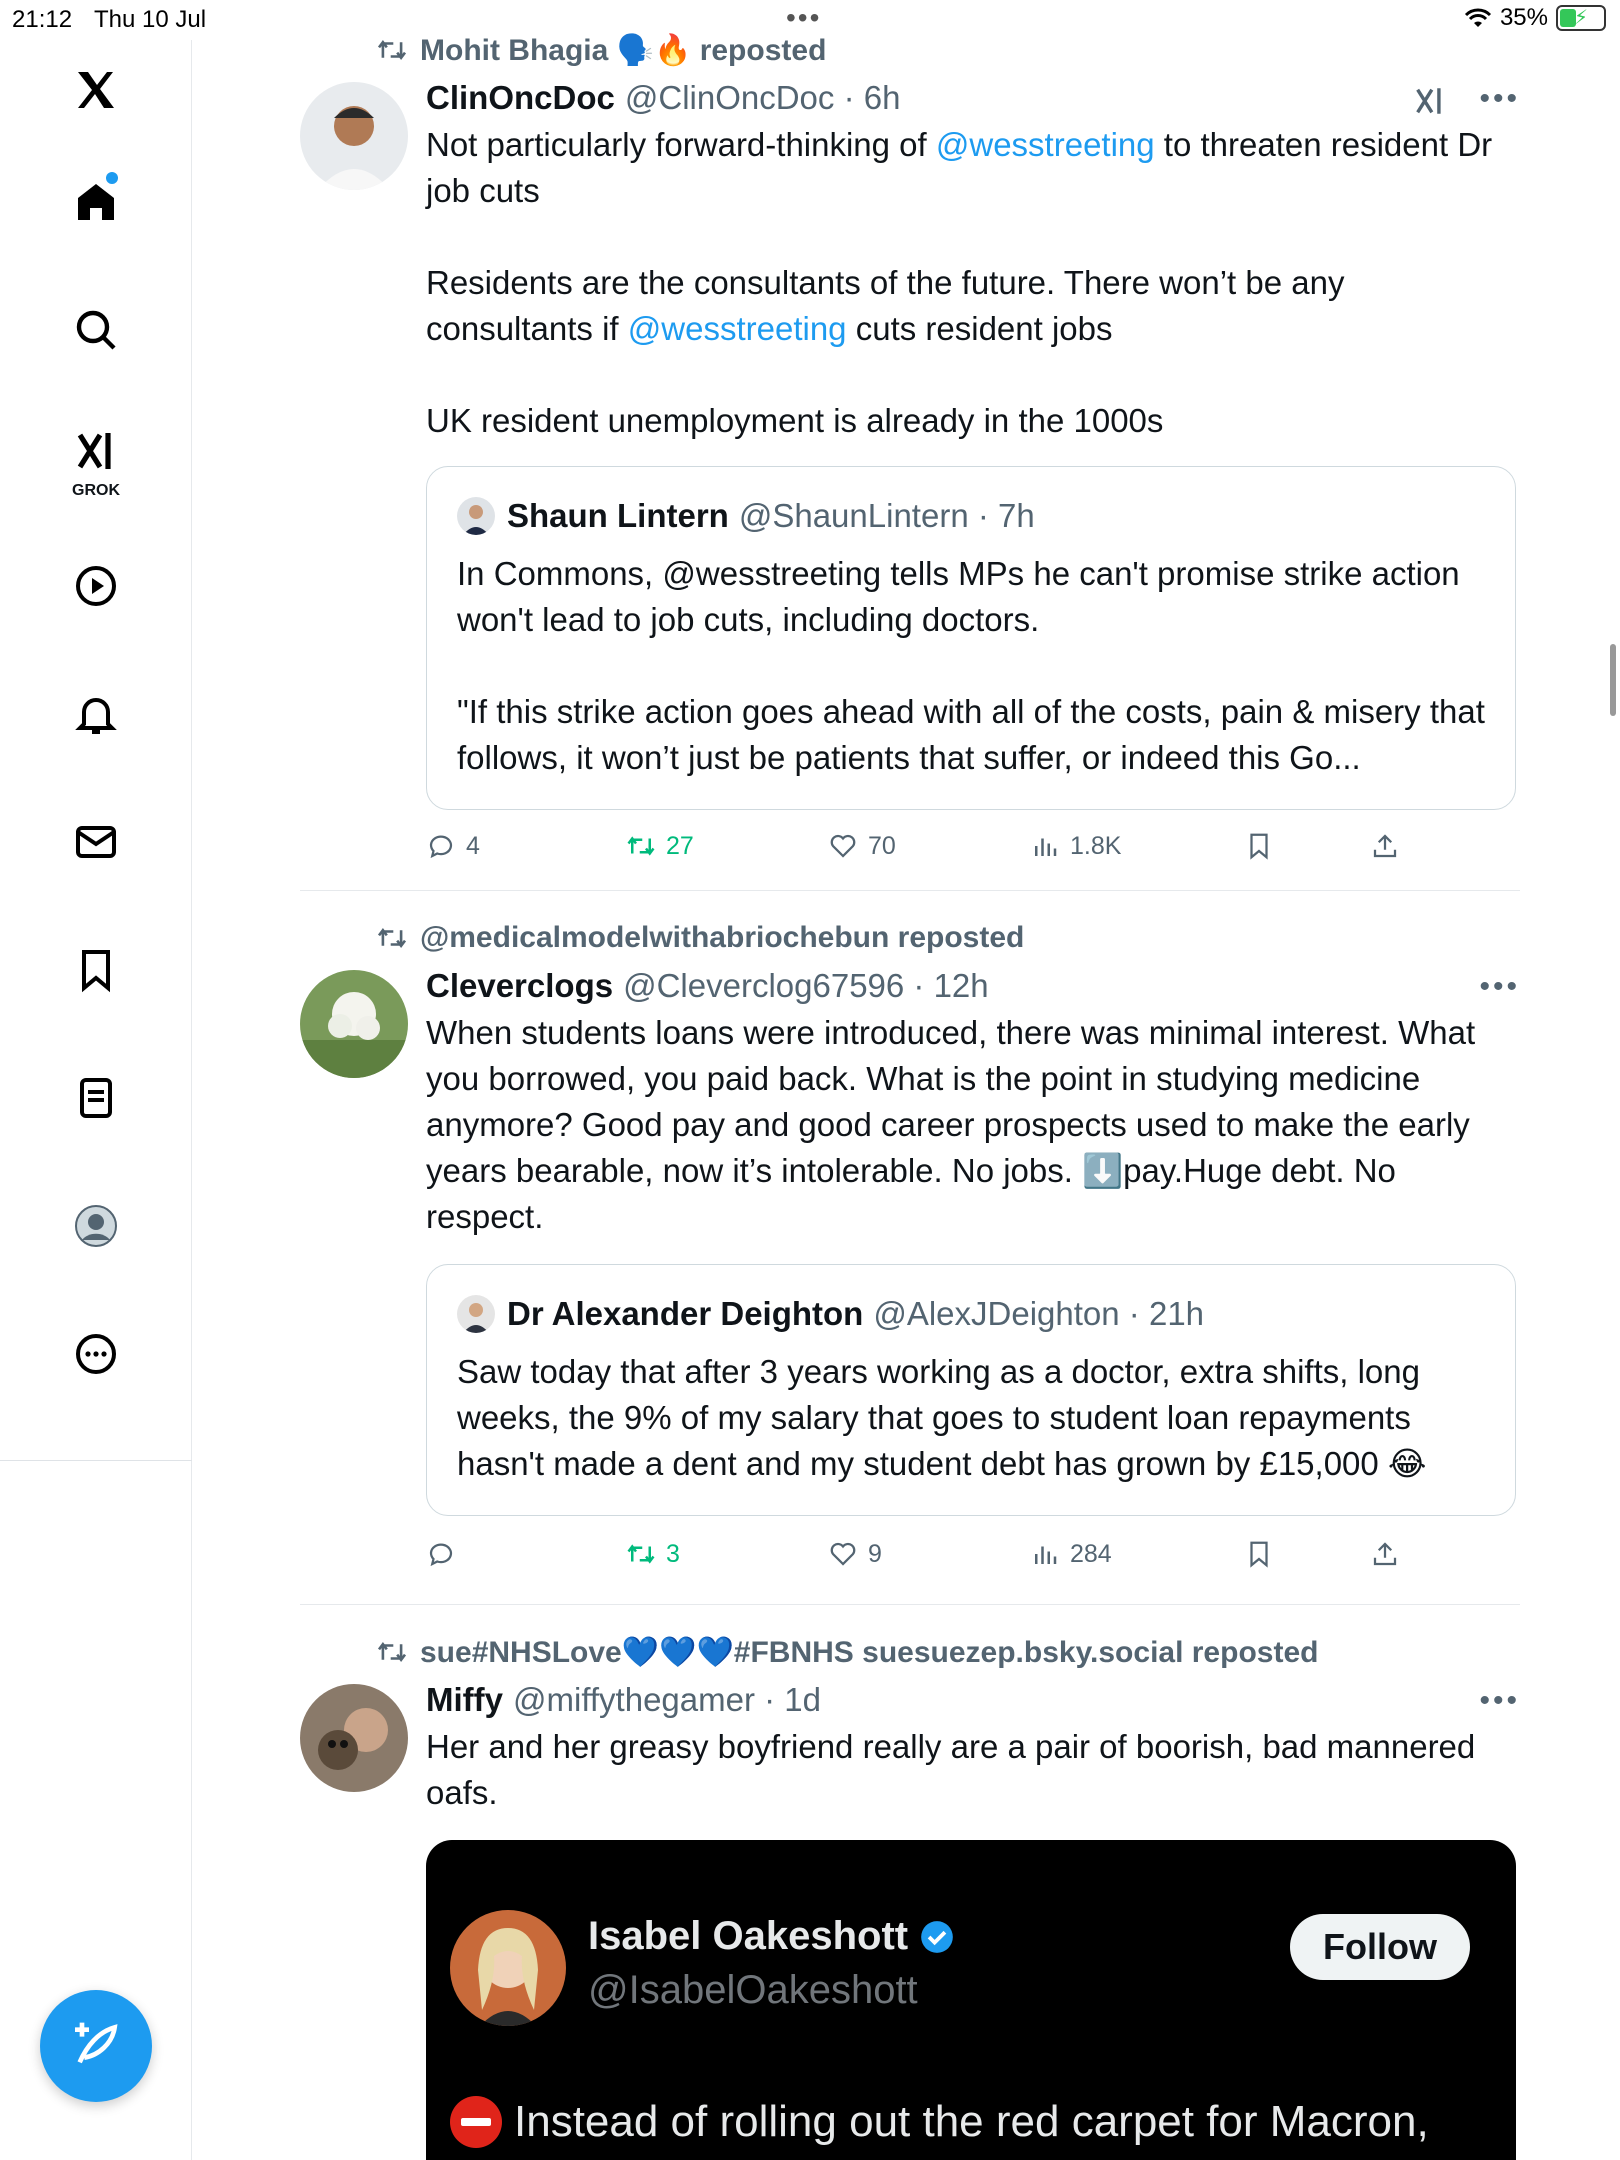  What do you see at coordinates (464, 1700) in the screenshot?
I see `author-name: Miffy` at bounding box center [464, 1700].